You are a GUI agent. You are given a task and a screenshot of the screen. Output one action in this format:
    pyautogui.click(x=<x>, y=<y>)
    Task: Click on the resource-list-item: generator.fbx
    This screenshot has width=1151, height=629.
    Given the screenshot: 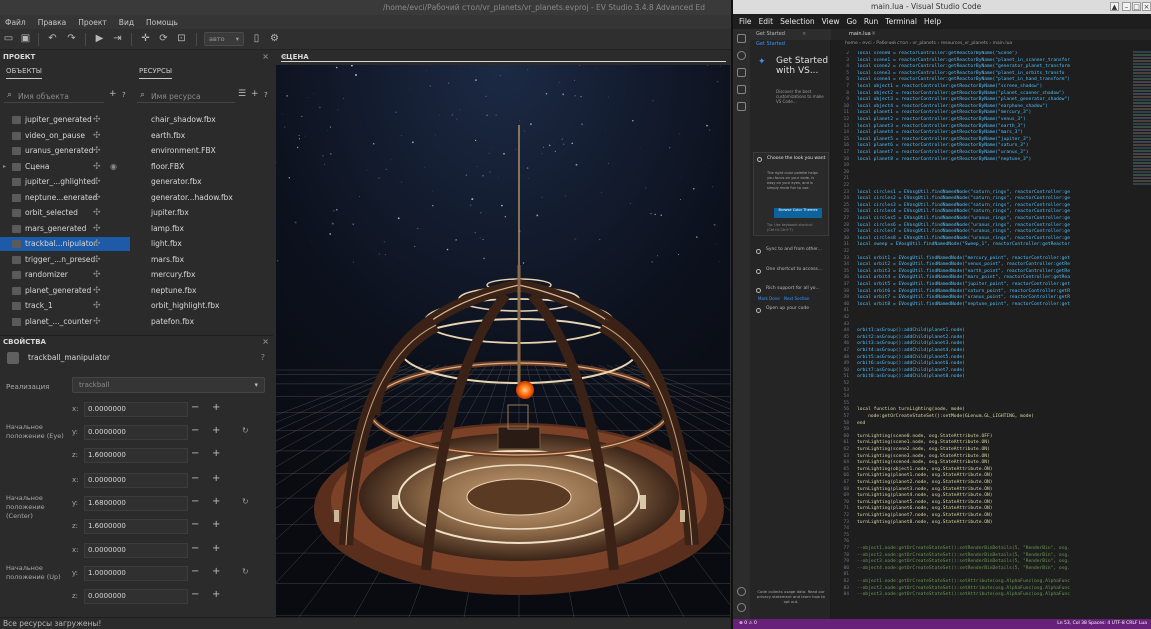 What is the action you would take?
    pyautogui.click(x=176, y=182)
    